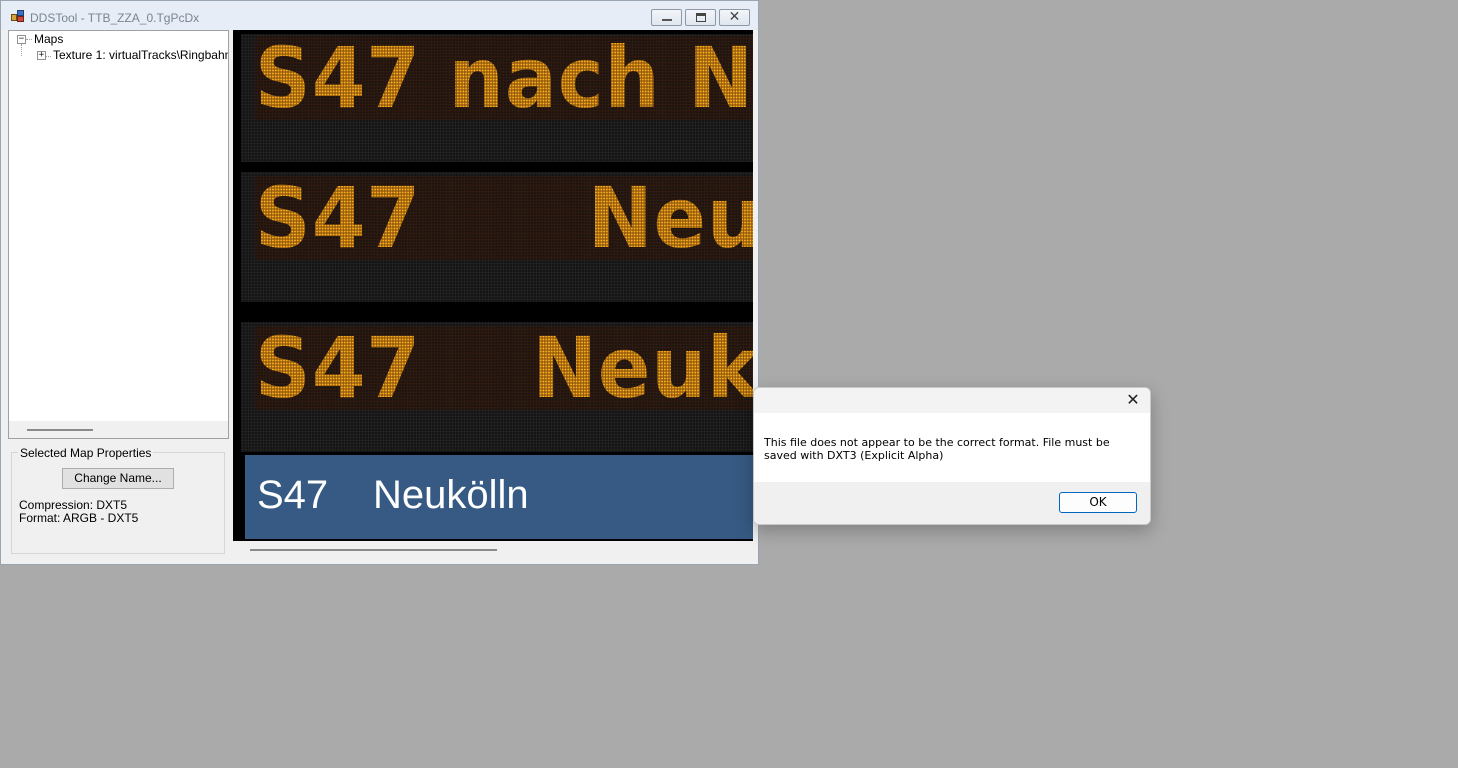 This screenshot has height=768, width=1458. I want to click on tree-node-texture-1: Texture 1: virtualTracks\Ringbahn\F, so click(140, 55).